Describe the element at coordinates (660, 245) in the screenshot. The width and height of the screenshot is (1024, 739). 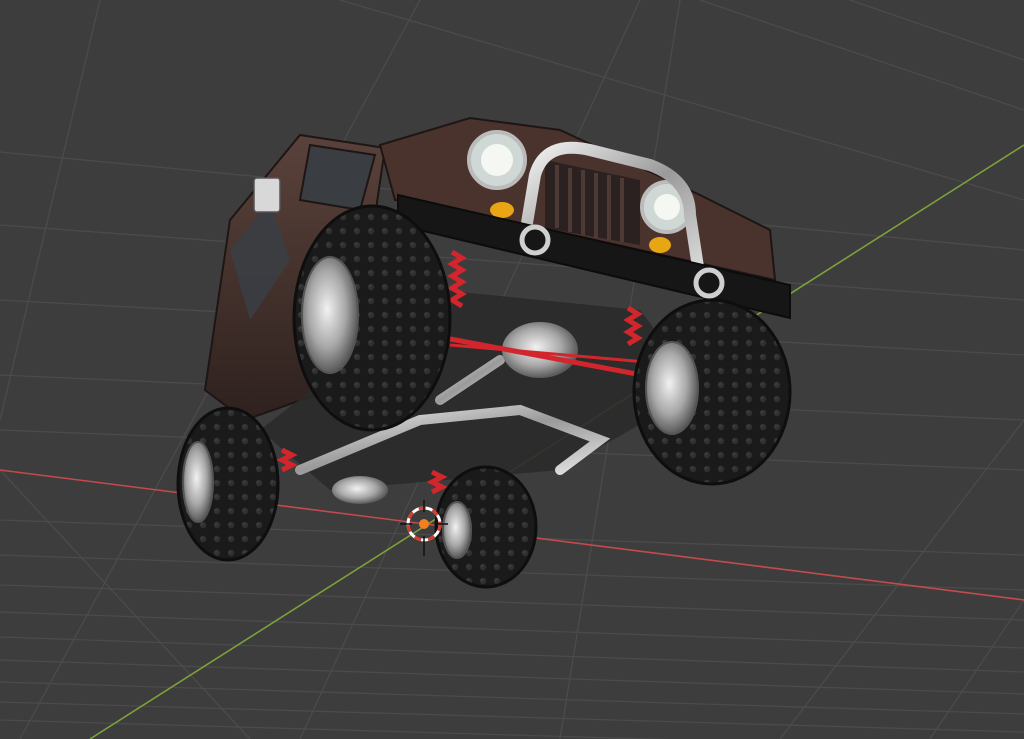
I see `indicator-right` at that location.